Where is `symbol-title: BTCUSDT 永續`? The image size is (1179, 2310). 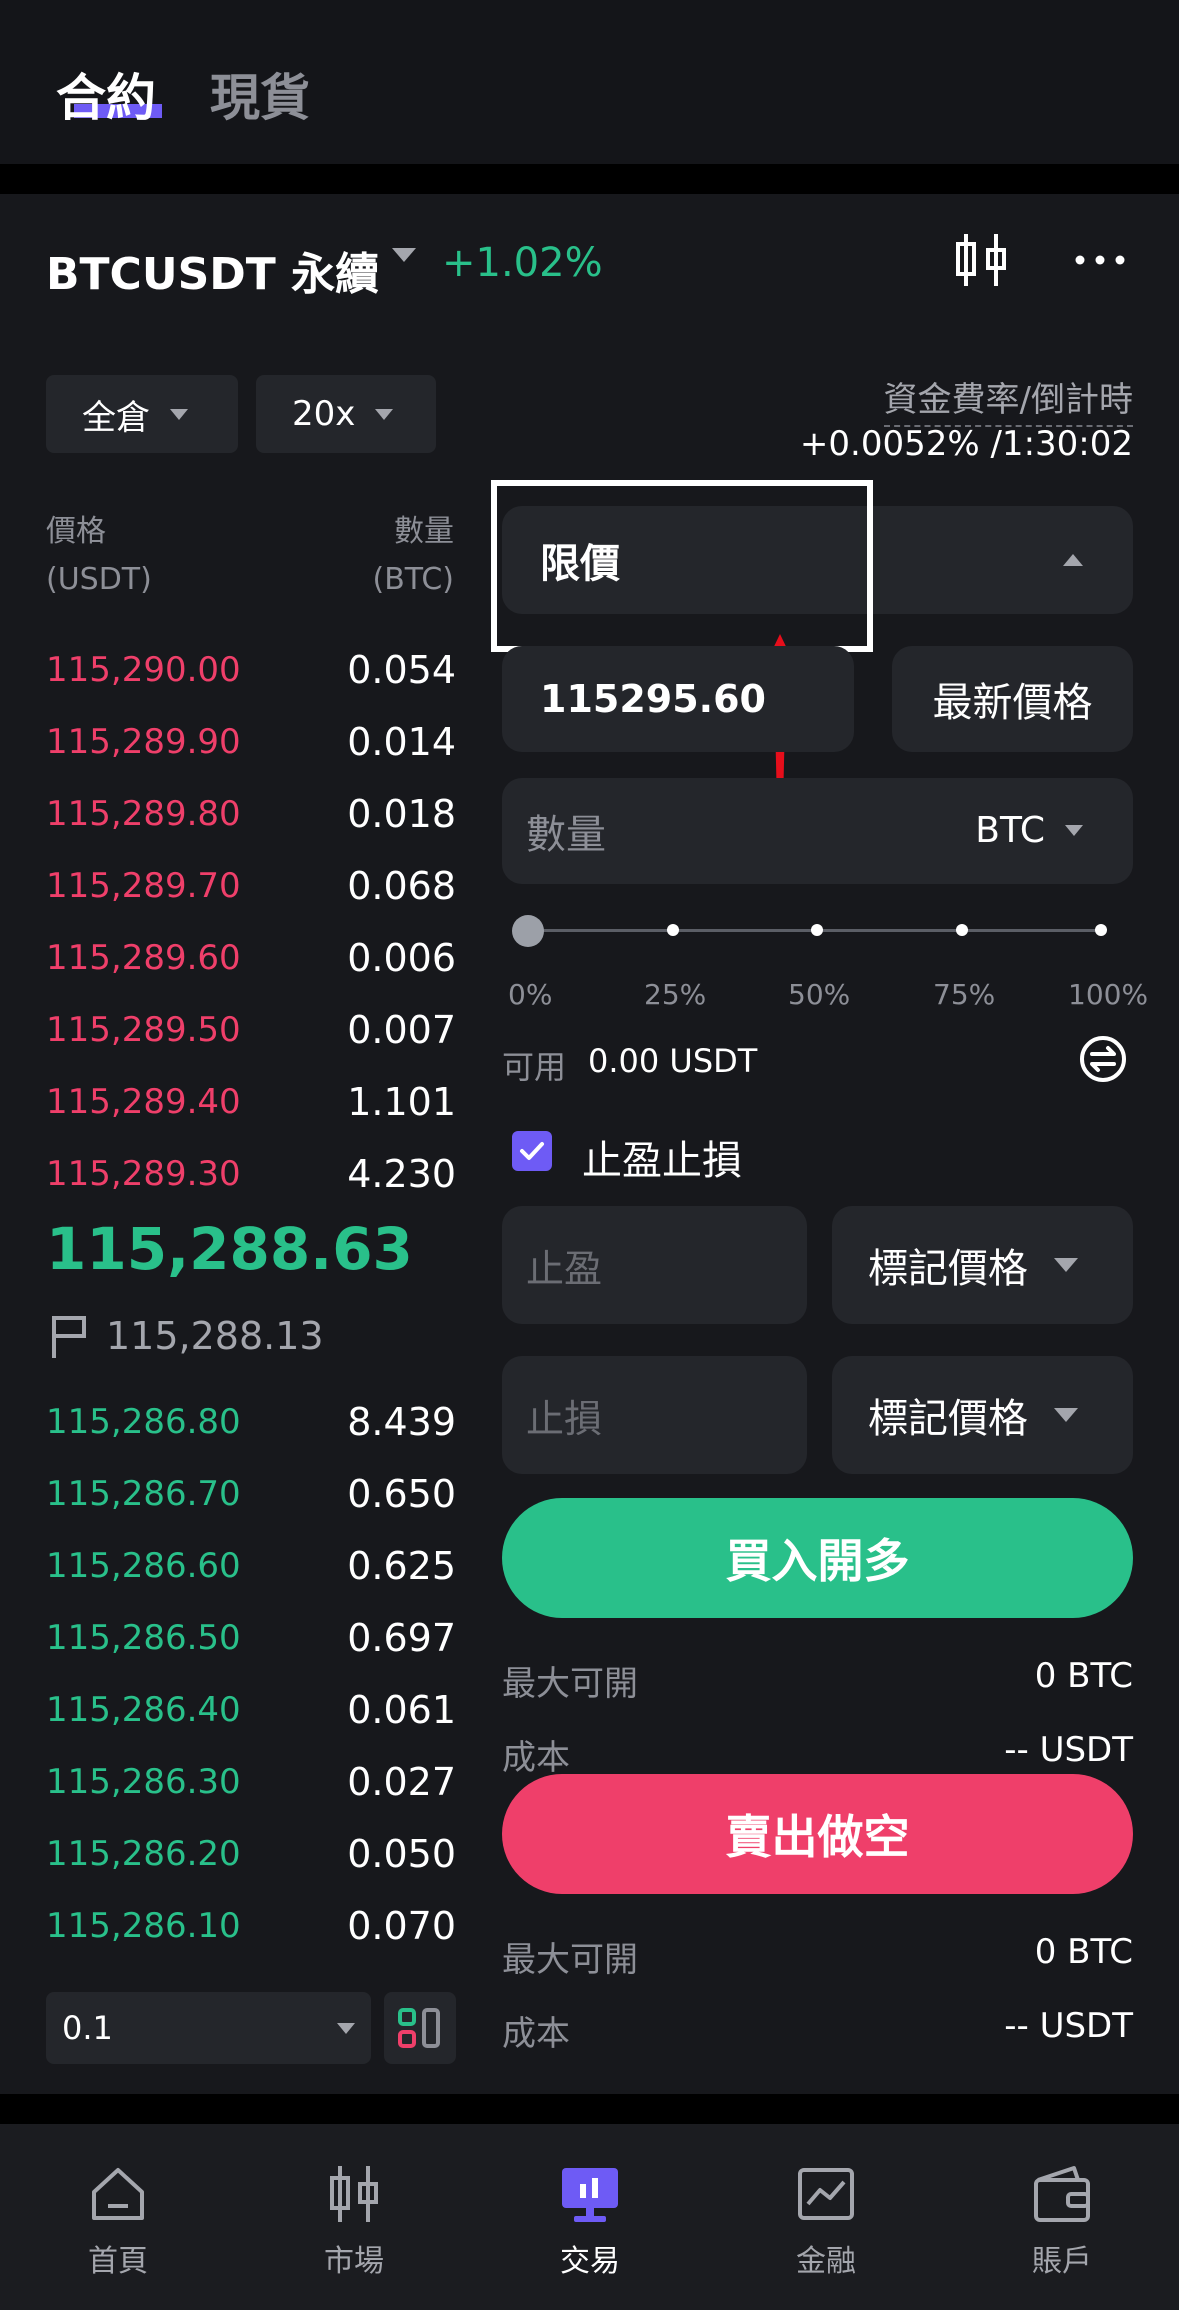
symbol-title: BTCUSDT 永續 is located at coordinates (212, 270).